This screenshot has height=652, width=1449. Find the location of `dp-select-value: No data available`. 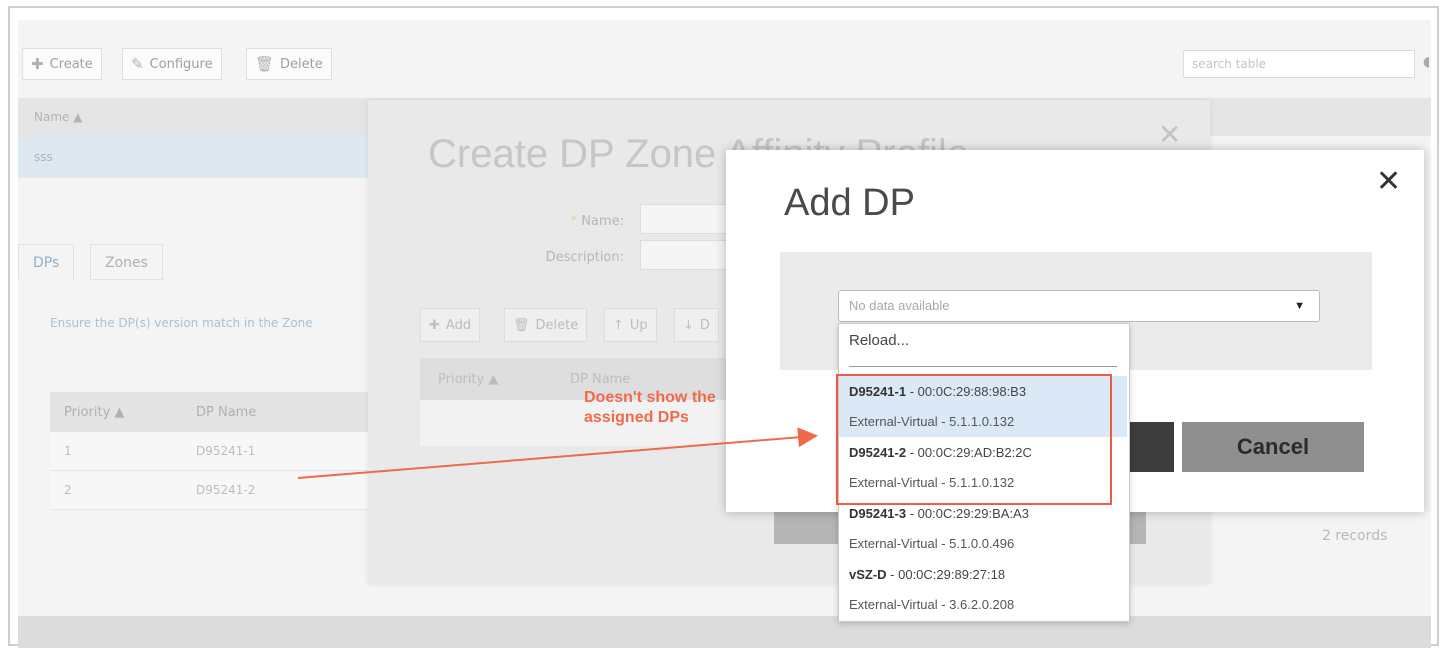

dp-select-value: No data available is located at coordinates (899, 305).